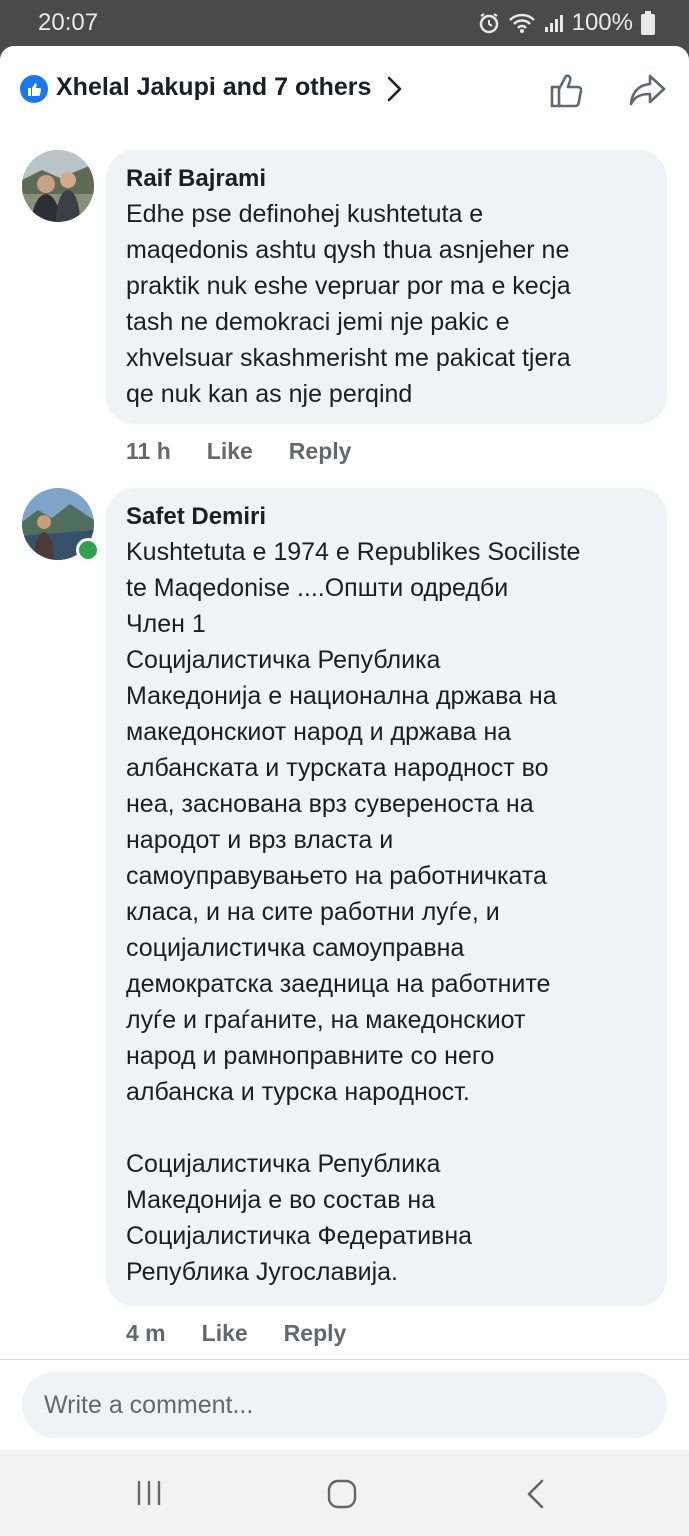  What do you see at coordinates (568, 92) in the screenshot?
I see `thumbs-up-icon` at bounding box center [568, 92].